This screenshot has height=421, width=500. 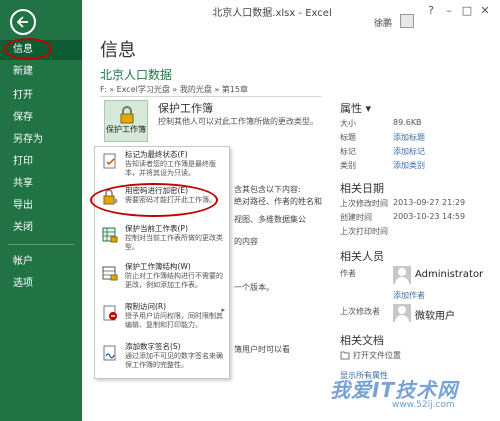 I want to click on key-lock-icon, so click(x=110, y=197).